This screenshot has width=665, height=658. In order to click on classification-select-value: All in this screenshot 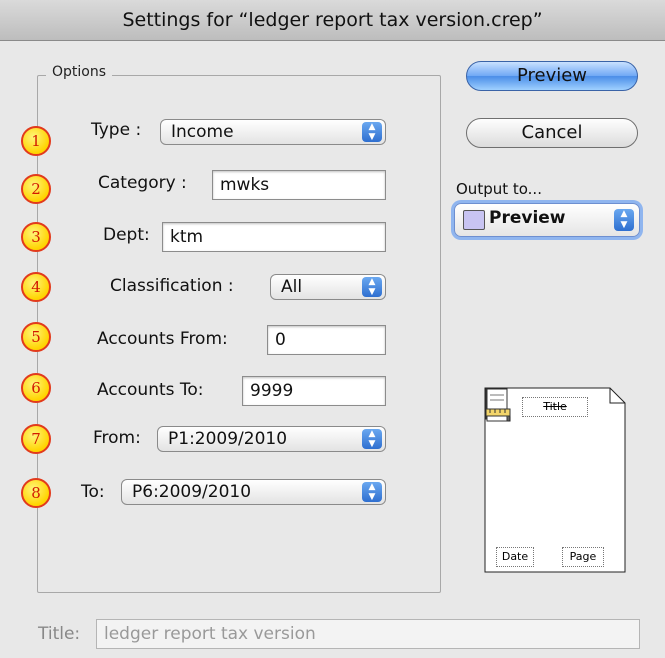, I will do `click(292, 287)`.